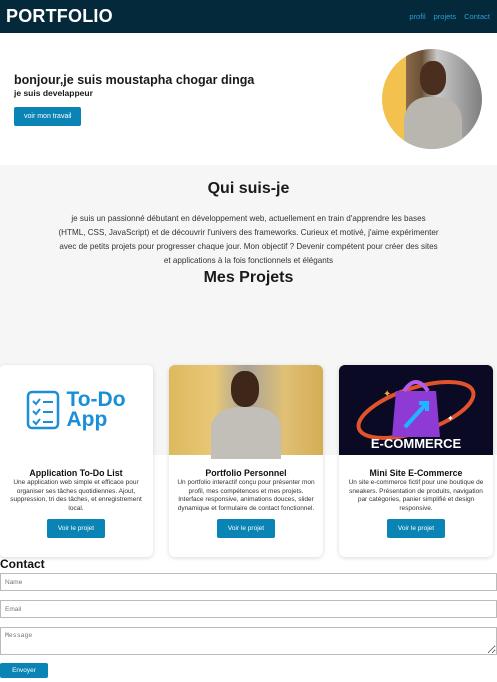  I want to click on nav-link-profil: profil, so click(417, 16).